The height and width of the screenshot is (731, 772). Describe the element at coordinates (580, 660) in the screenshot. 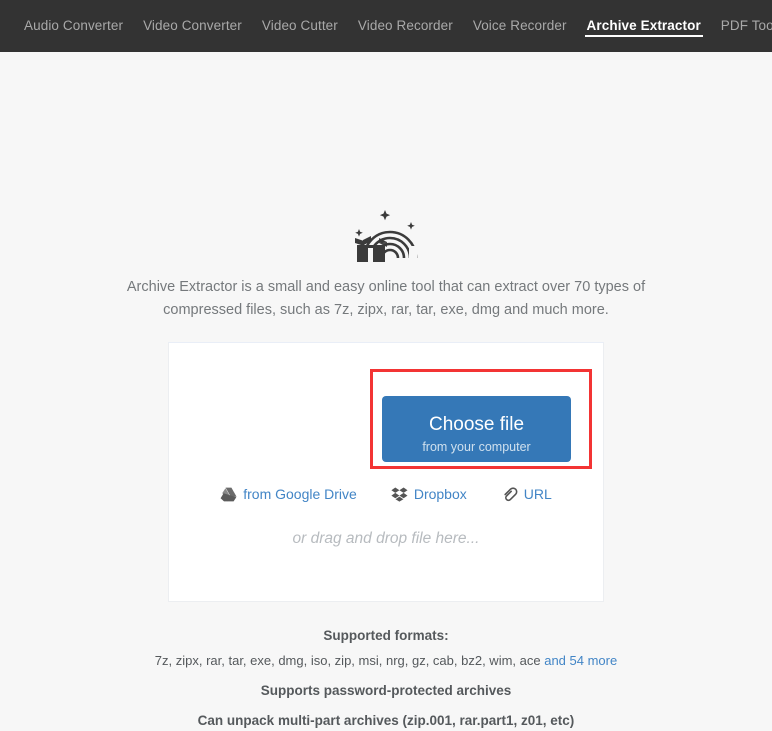

I see `and-more-formats-link: and 54 more` at that location.